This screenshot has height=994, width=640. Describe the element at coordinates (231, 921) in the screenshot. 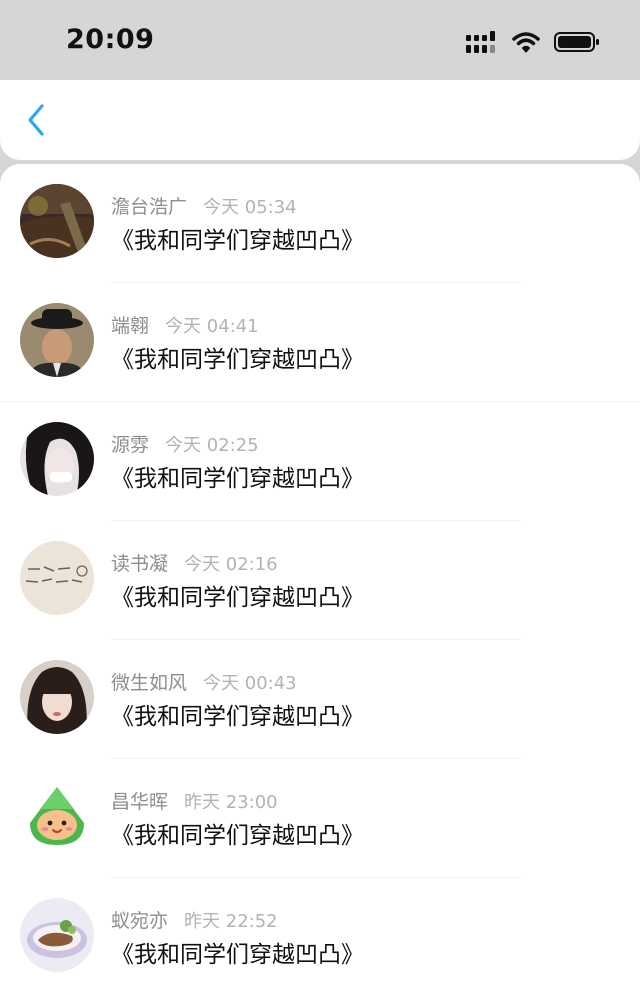

I see `timestamp: 昨天 22:52` at that location.